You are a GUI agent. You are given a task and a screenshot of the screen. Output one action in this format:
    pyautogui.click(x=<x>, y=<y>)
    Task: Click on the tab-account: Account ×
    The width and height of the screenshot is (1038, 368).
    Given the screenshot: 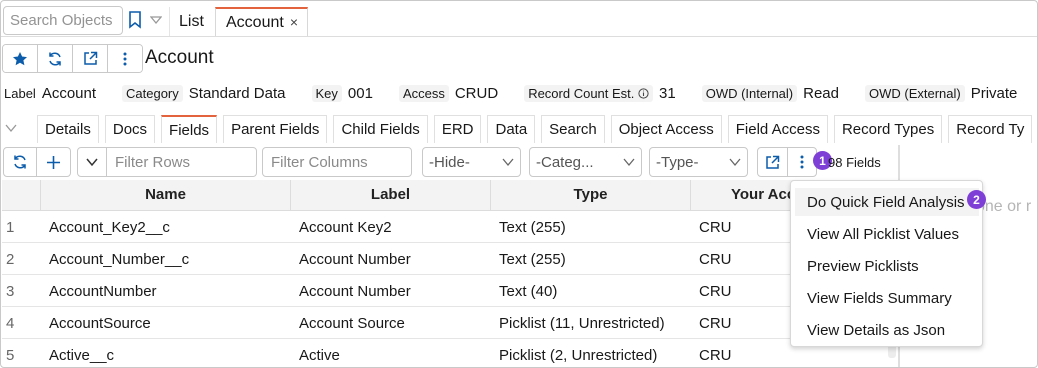 What is the action you would take?
    pyautogui.click(x=261, y=22)
    